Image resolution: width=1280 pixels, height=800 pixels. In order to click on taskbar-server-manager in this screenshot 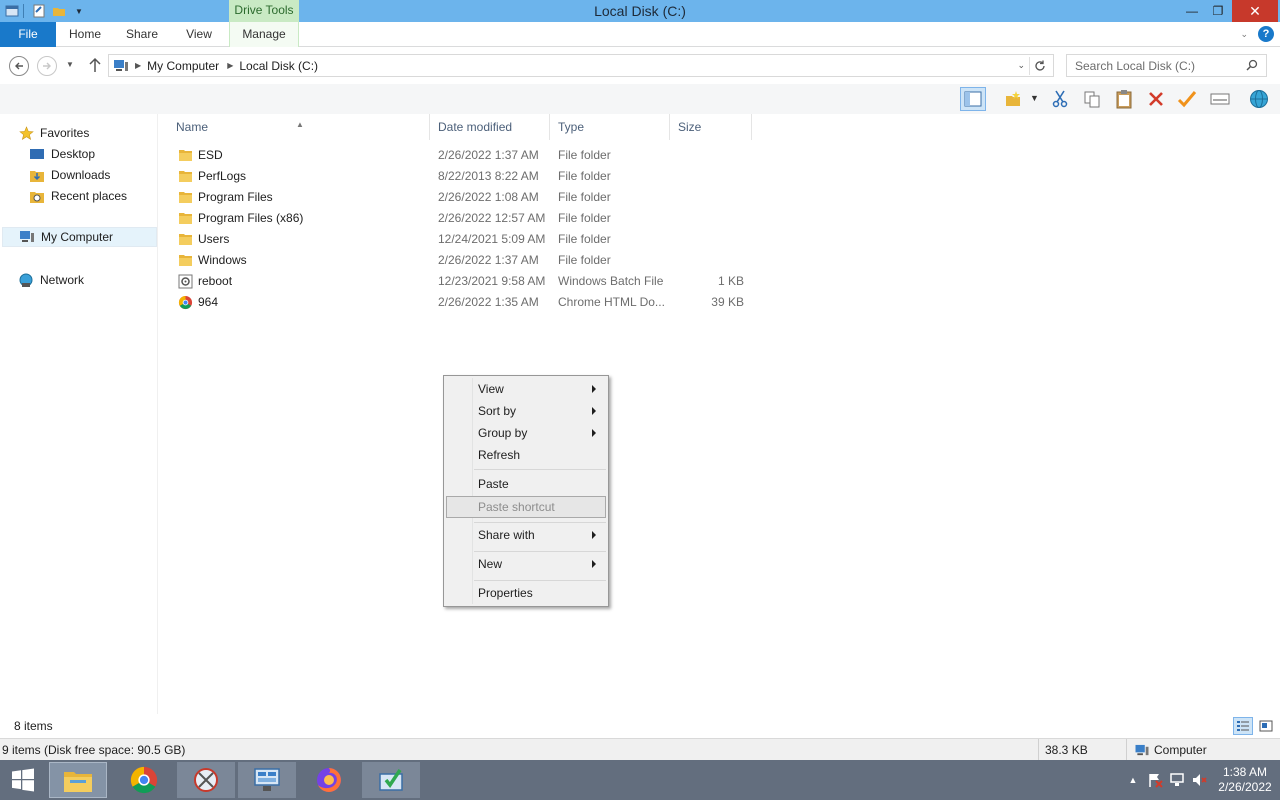, I will do `click(267, 780)`.